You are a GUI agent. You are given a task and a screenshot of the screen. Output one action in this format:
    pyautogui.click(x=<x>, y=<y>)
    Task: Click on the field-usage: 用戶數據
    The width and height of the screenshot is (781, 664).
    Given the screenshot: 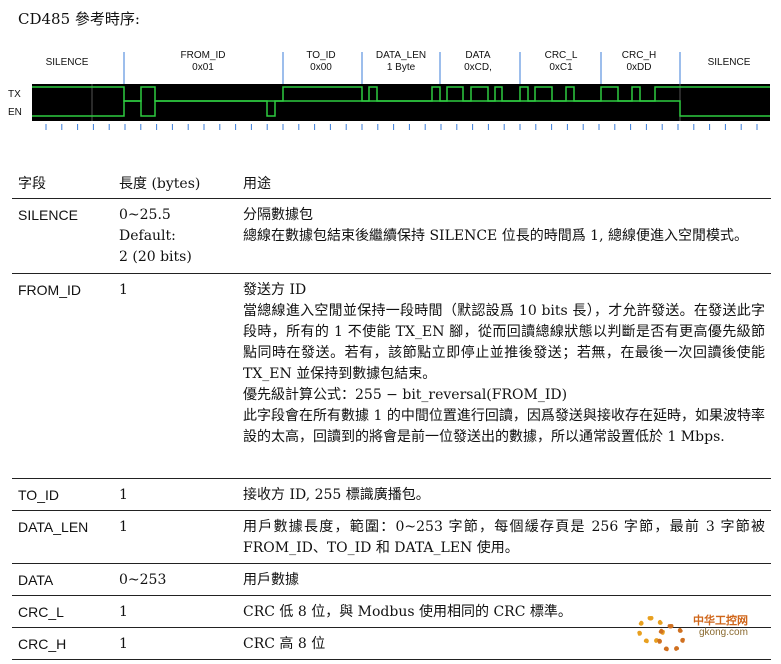 What is the action you would take?
    pyautogui.click(x=271, y=580)
    